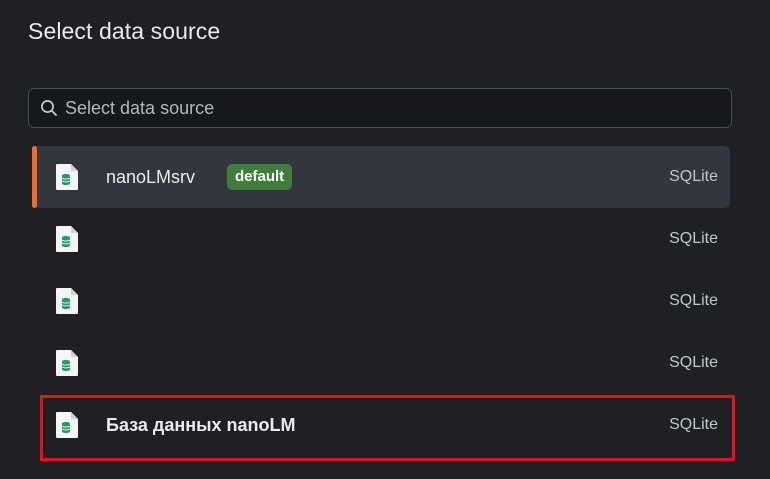  What do you see at coordinates (34, 177) in the screenshot?
I see `selection-accent` at bounding box center [34, 177].